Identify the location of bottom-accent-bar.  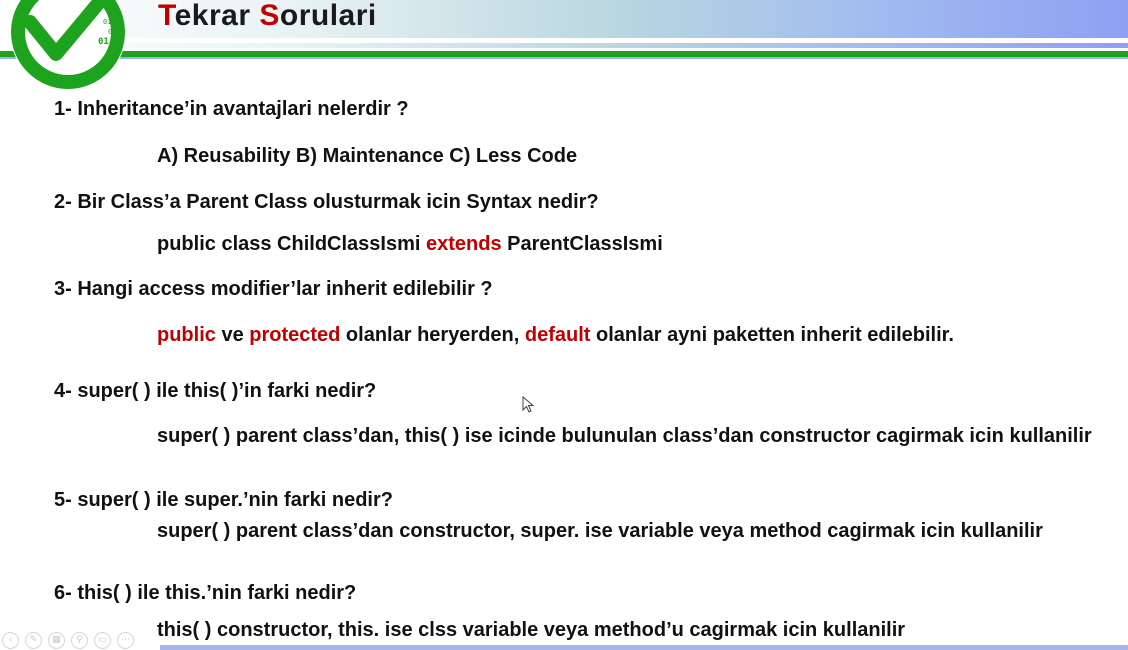
(644, 647).